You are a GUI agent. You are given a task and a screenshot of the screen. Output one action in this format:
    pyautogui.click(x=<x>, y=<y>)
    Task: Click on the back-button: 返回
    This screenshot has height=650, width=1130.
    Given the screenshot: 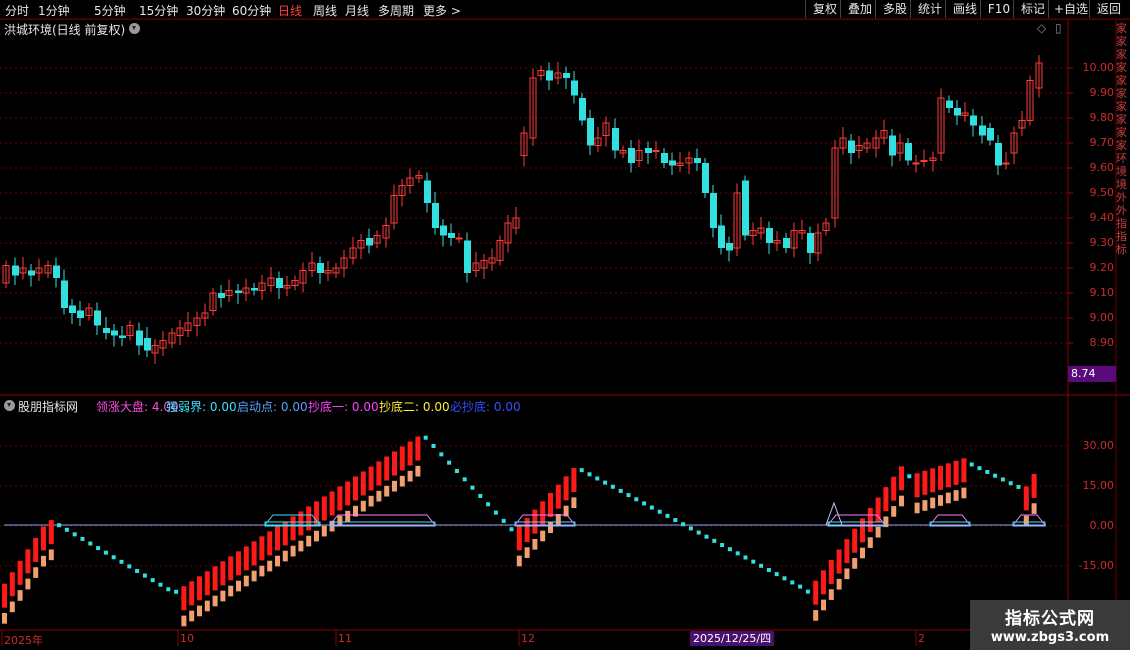 What is the action you would take?
    pyautogui.click(x=1108, y=9)
    